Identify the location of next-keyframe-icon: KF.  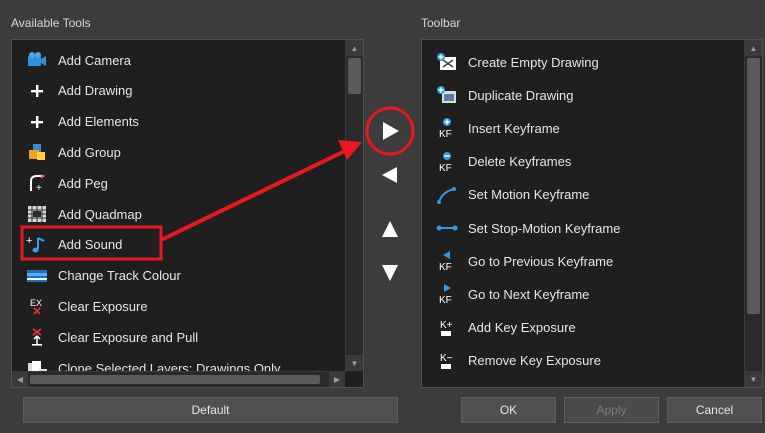
(447, 294).